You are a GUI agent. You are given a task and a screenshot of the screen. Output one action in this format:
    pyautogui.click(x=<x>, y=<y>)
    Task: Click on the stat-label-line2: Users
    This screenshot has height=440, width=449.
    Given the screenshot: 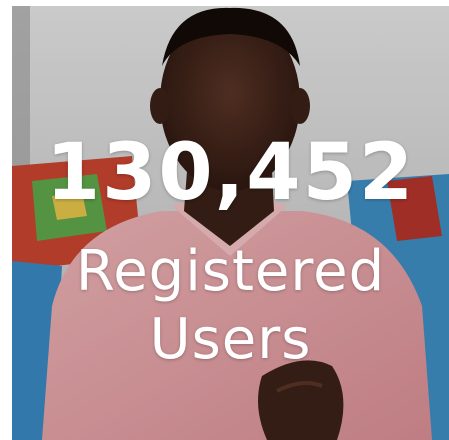 What is the action you would take?
    pyautogui.click(x=230, y=339)
    